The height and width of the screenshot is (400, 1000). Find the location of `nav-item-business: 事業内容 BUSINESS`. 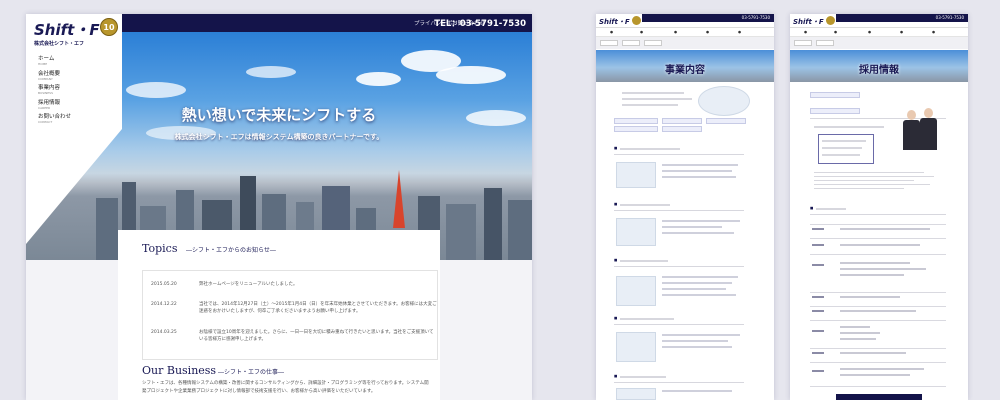

nav-item-business: 事業内容 BUSINESS is located at coordinates (54, 90).